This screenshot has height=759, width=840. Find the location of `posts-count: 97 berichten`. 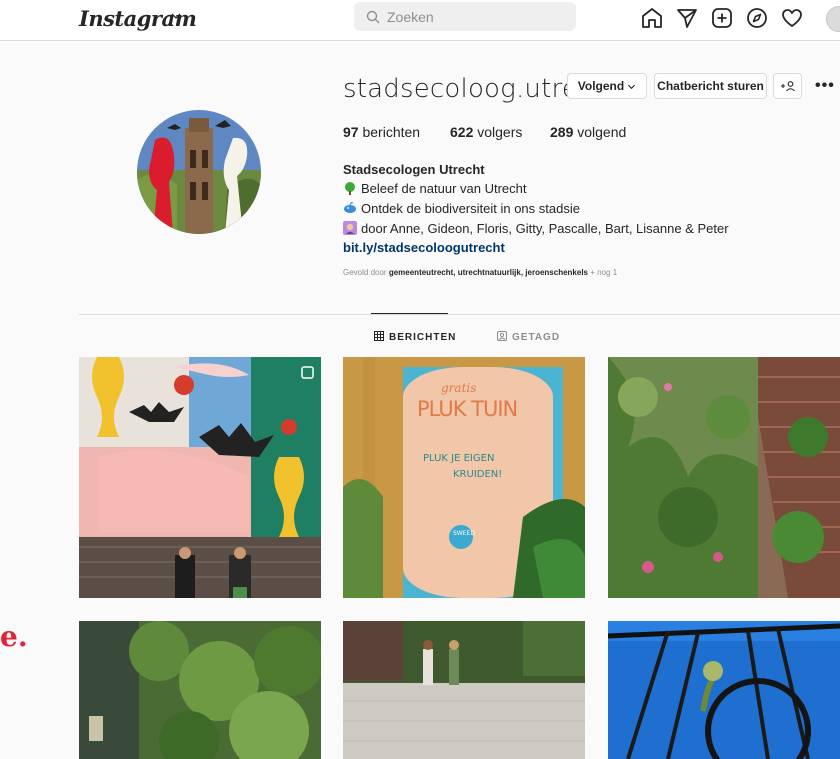

posts-count: 97 berichten is located at coordinates (381, 132).